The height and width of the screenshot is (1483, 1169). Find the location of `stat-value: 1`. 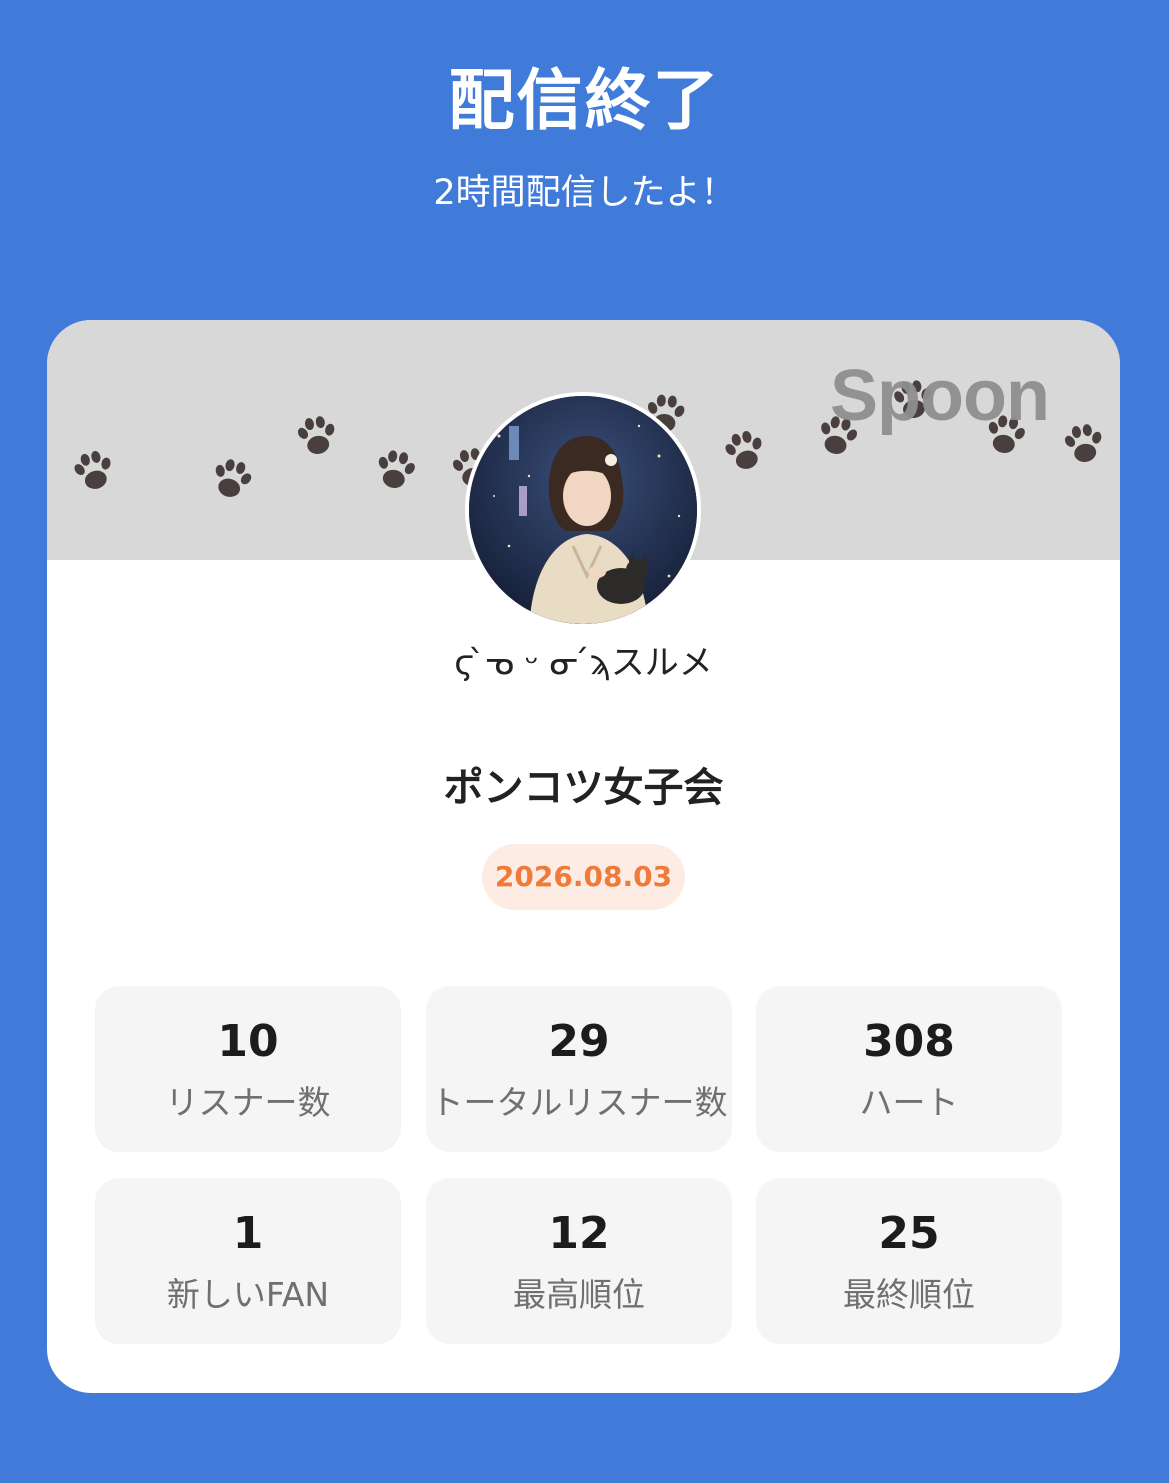

stat-value: 1 is located at coordinates (248, 1233).